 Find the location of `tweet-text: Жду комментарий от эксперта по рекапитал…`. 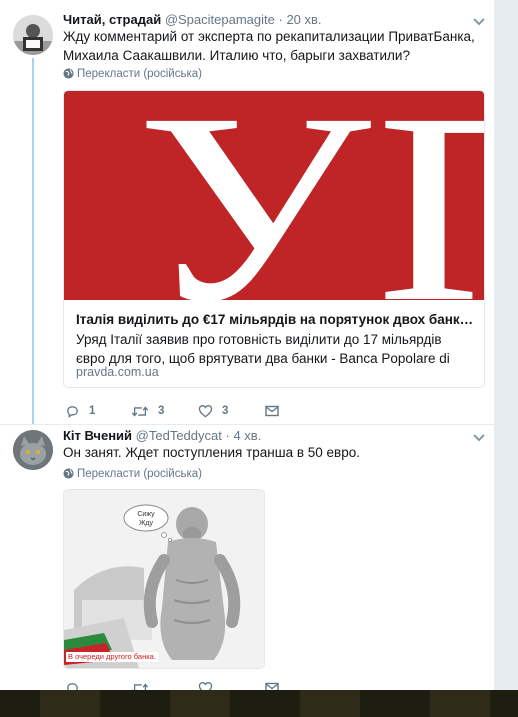

tweet-text: Жду комментарий от эксперта по рекапитал… is located at coordinates (269, 46).